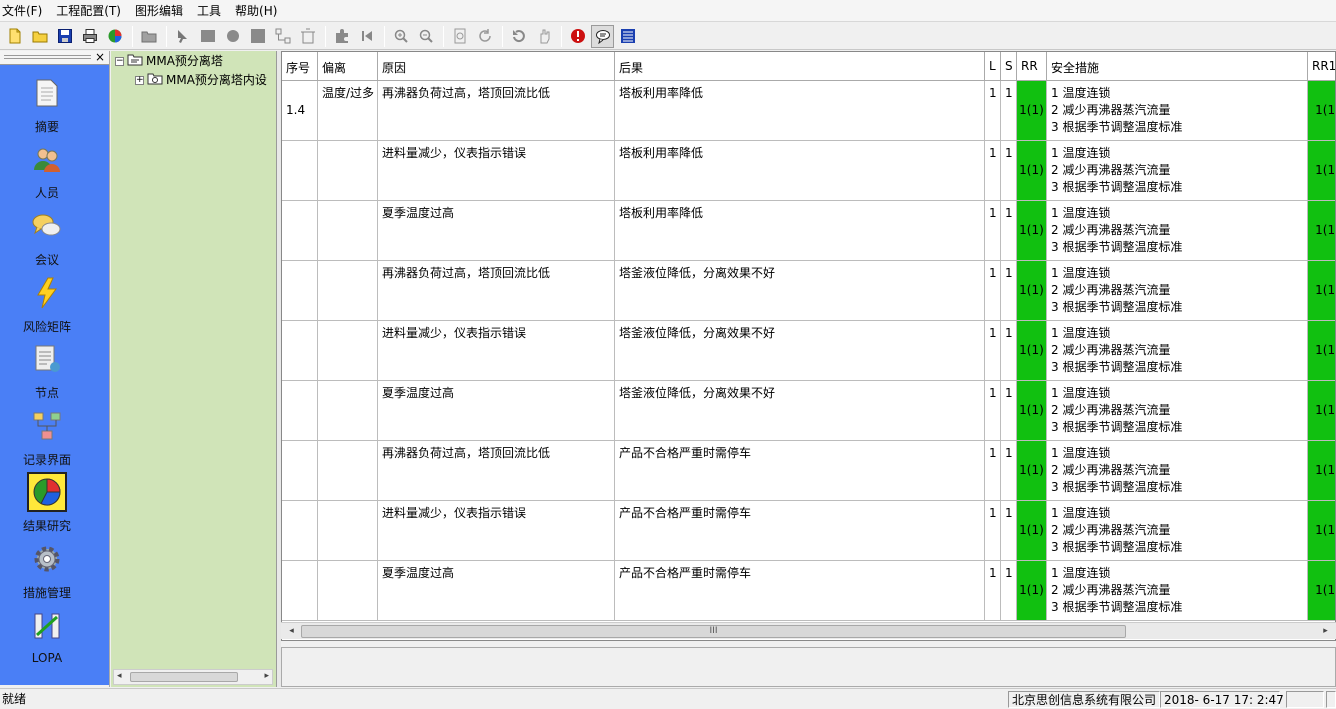 The image size is (1336, 709). What do you see at coordinates (47, 237) in the screenshot?
I see `nav-item-meeting: 会议` at bounding box center [47, 237].